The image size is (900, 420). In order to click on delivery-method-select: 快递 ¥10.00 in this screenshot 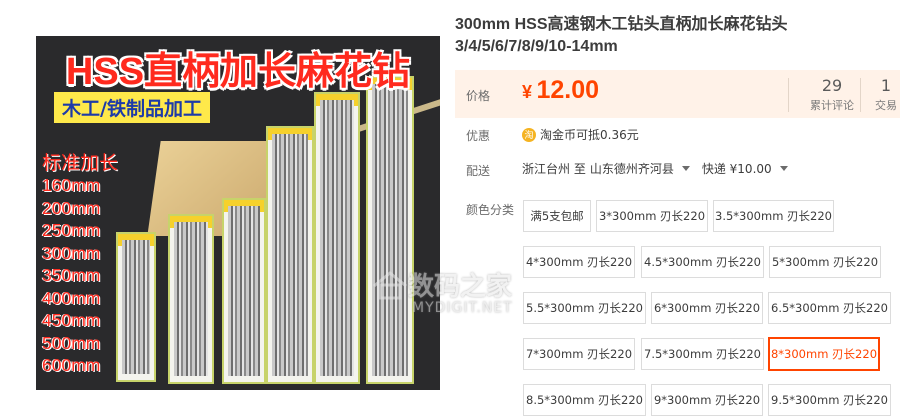, I will do `click(737, 168)`.